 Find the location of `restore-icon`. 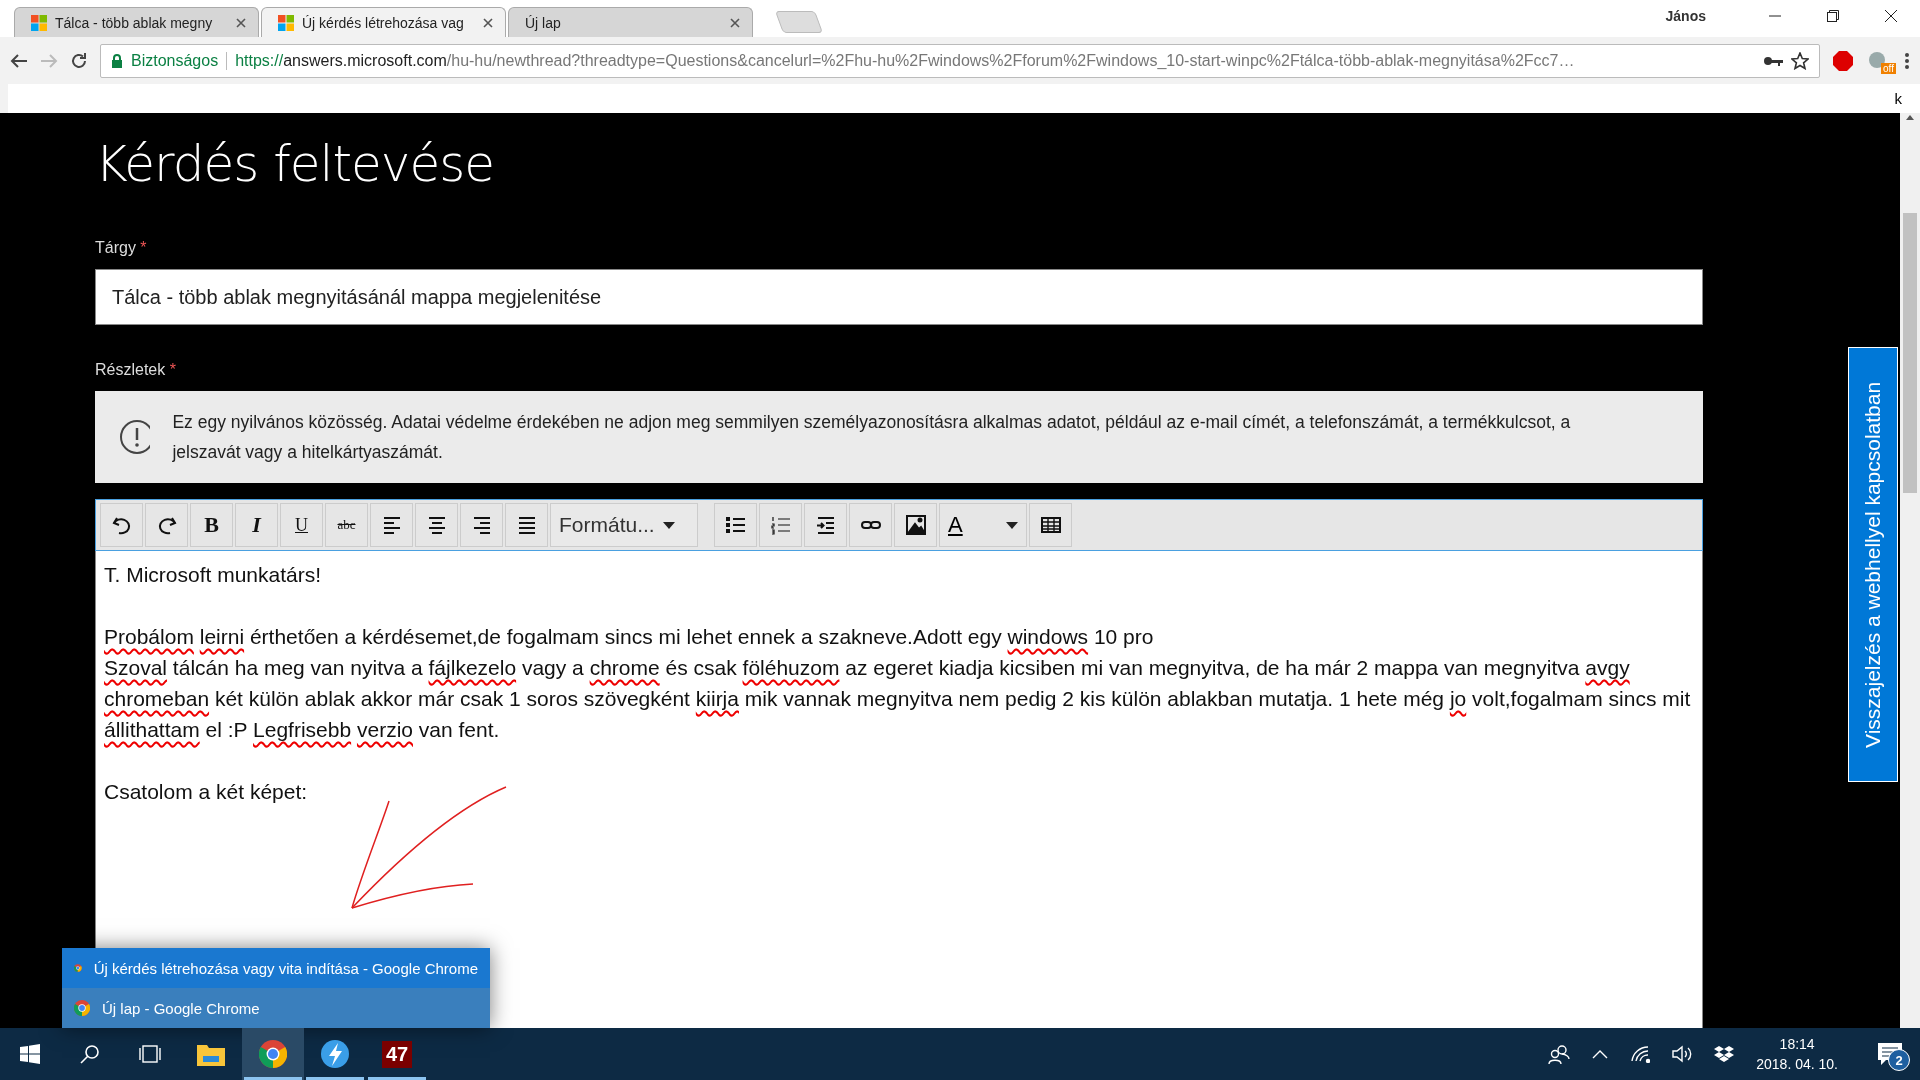

restore-icon is located at coordinates (1833, 16).